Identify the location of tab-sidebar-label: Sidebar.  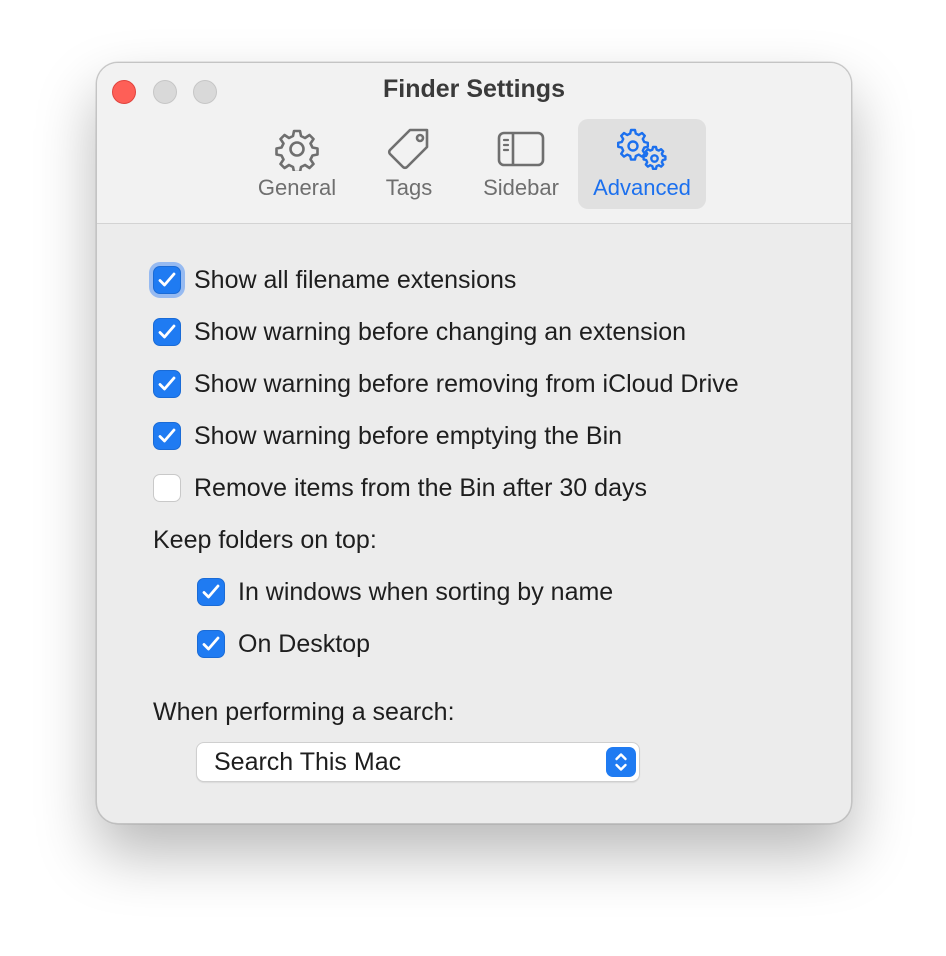
(521, 187).